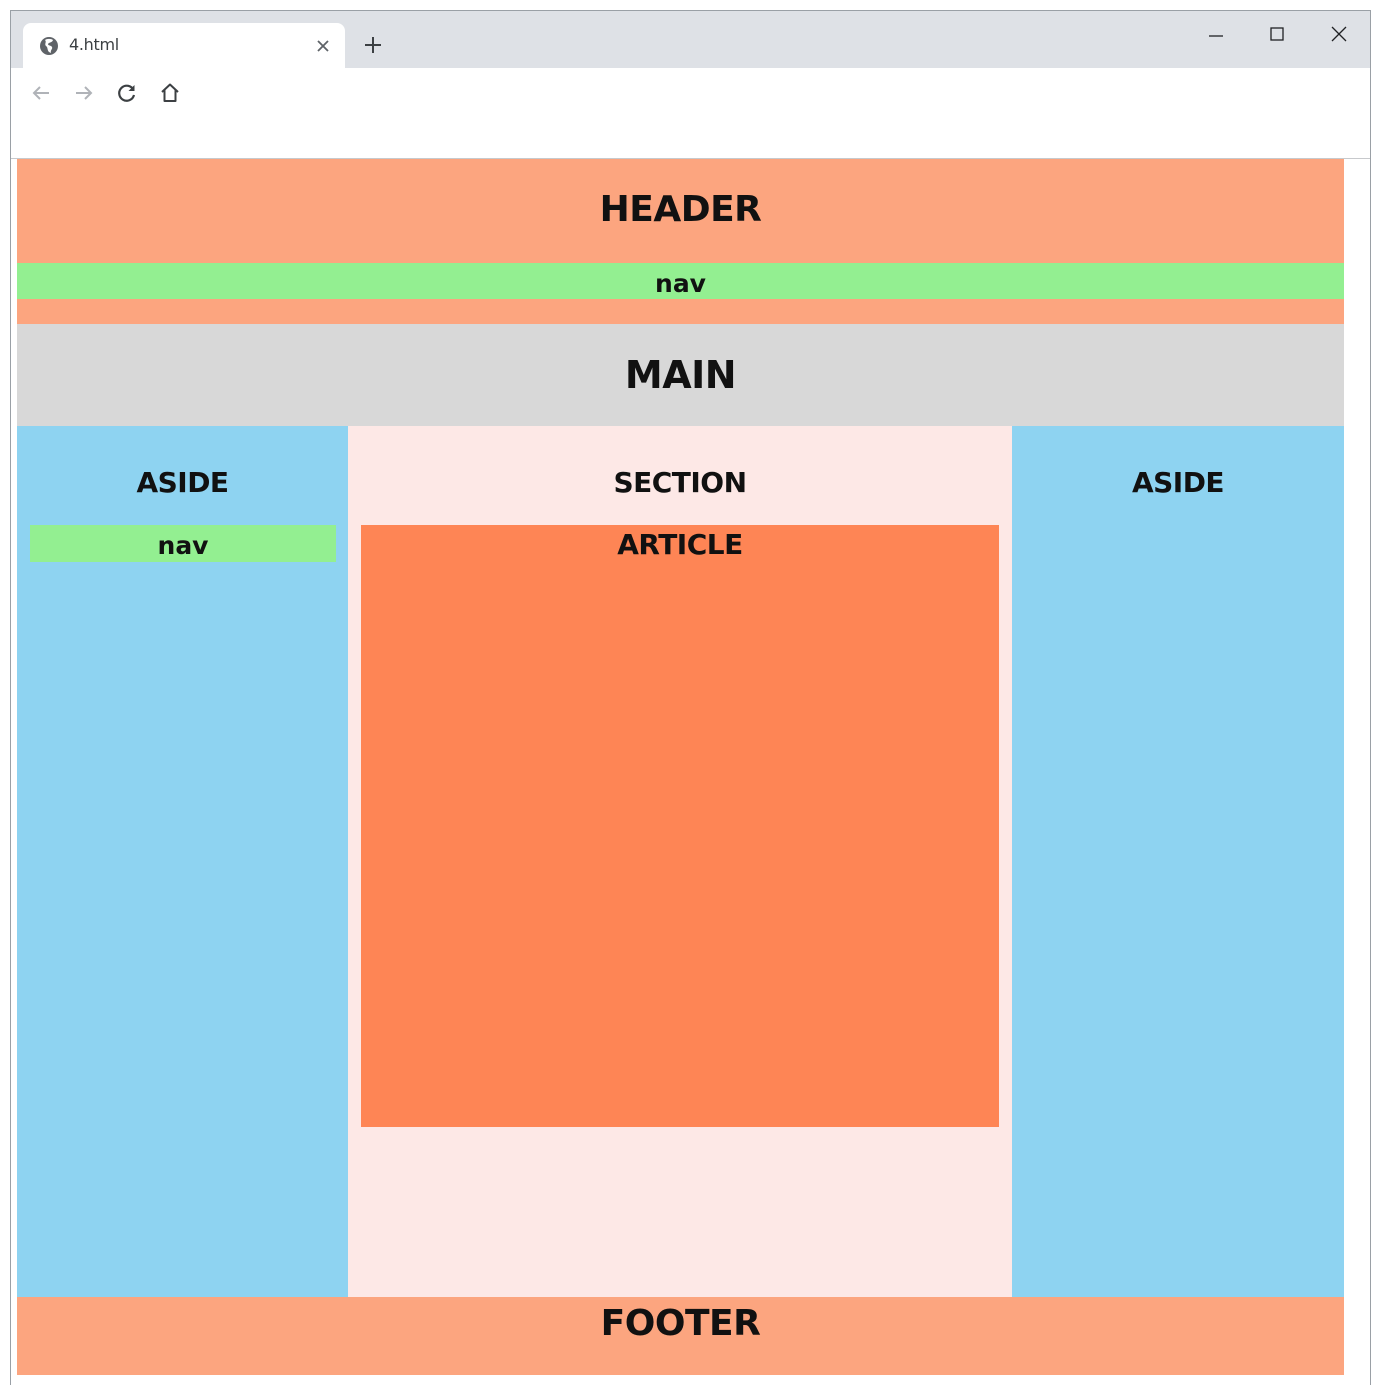 Image resolution: width=1378 pixels, height=1385 pixels. I want to click on footer-block: FOOTER, so click(680, 1336).